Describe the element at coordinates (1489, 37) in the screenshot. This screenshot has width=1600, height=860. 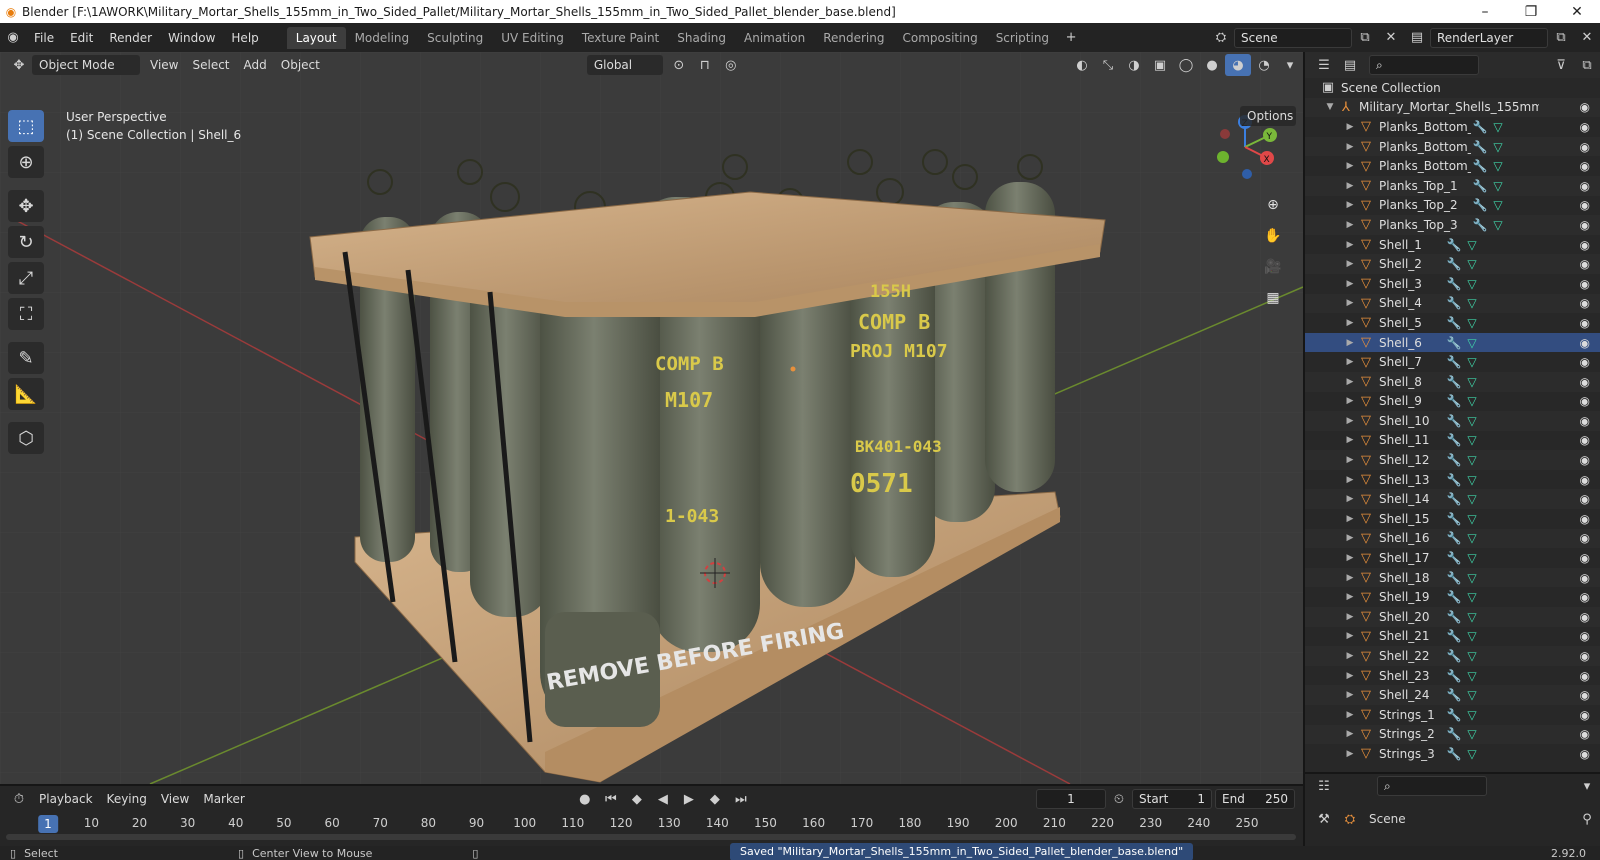
I see `renderlayer-field: RenderLayer` at that location.